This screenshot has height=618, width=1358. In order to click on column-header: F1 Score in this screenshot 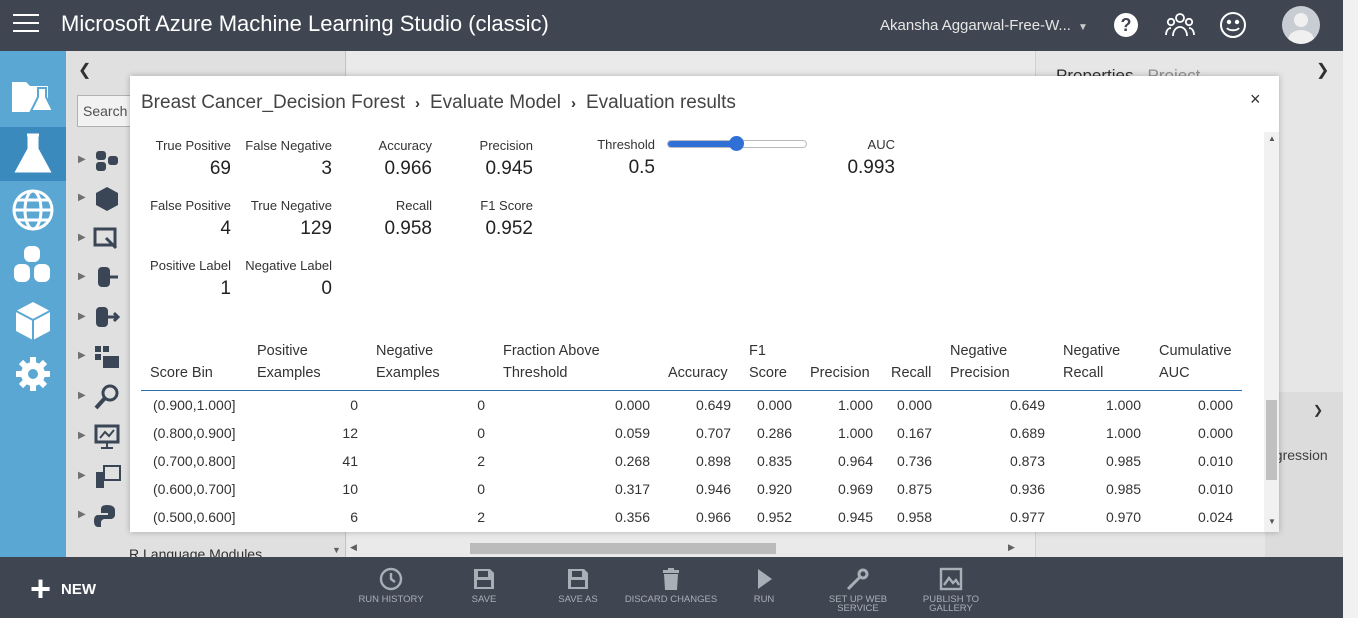, I will do `click(770, 365)`.